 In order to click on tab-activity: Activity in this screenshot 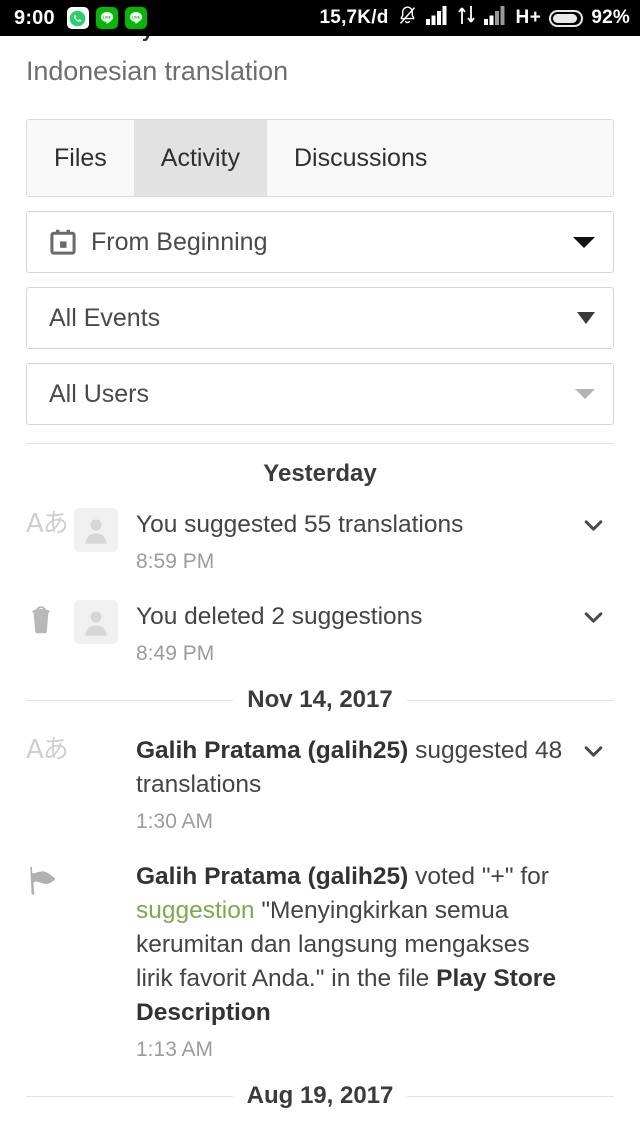, I will do `click(200, 158)`.